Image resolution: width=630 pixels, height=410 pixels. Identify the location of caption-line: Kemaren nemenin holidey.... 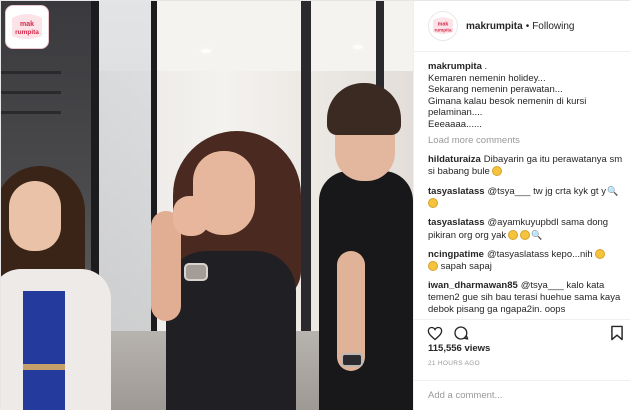
(487, 78).